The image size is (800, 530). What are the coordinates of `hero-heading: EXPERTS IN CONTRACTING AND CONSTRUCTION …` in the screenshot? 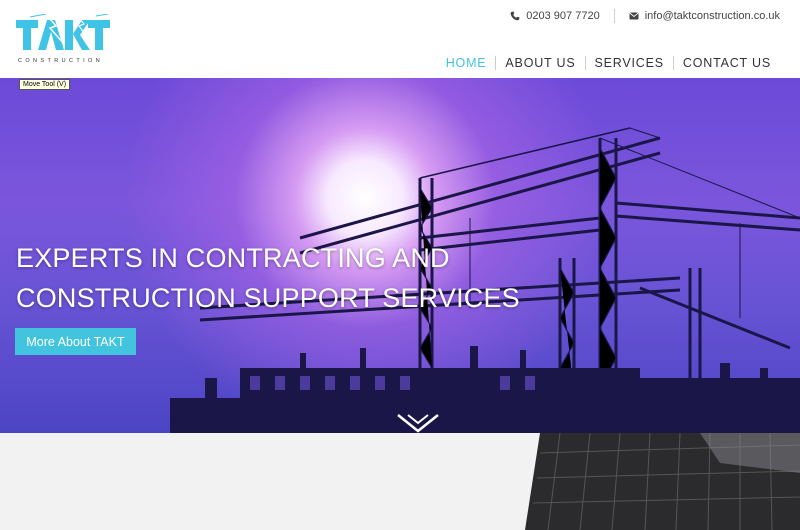 It's located at (268, 278).